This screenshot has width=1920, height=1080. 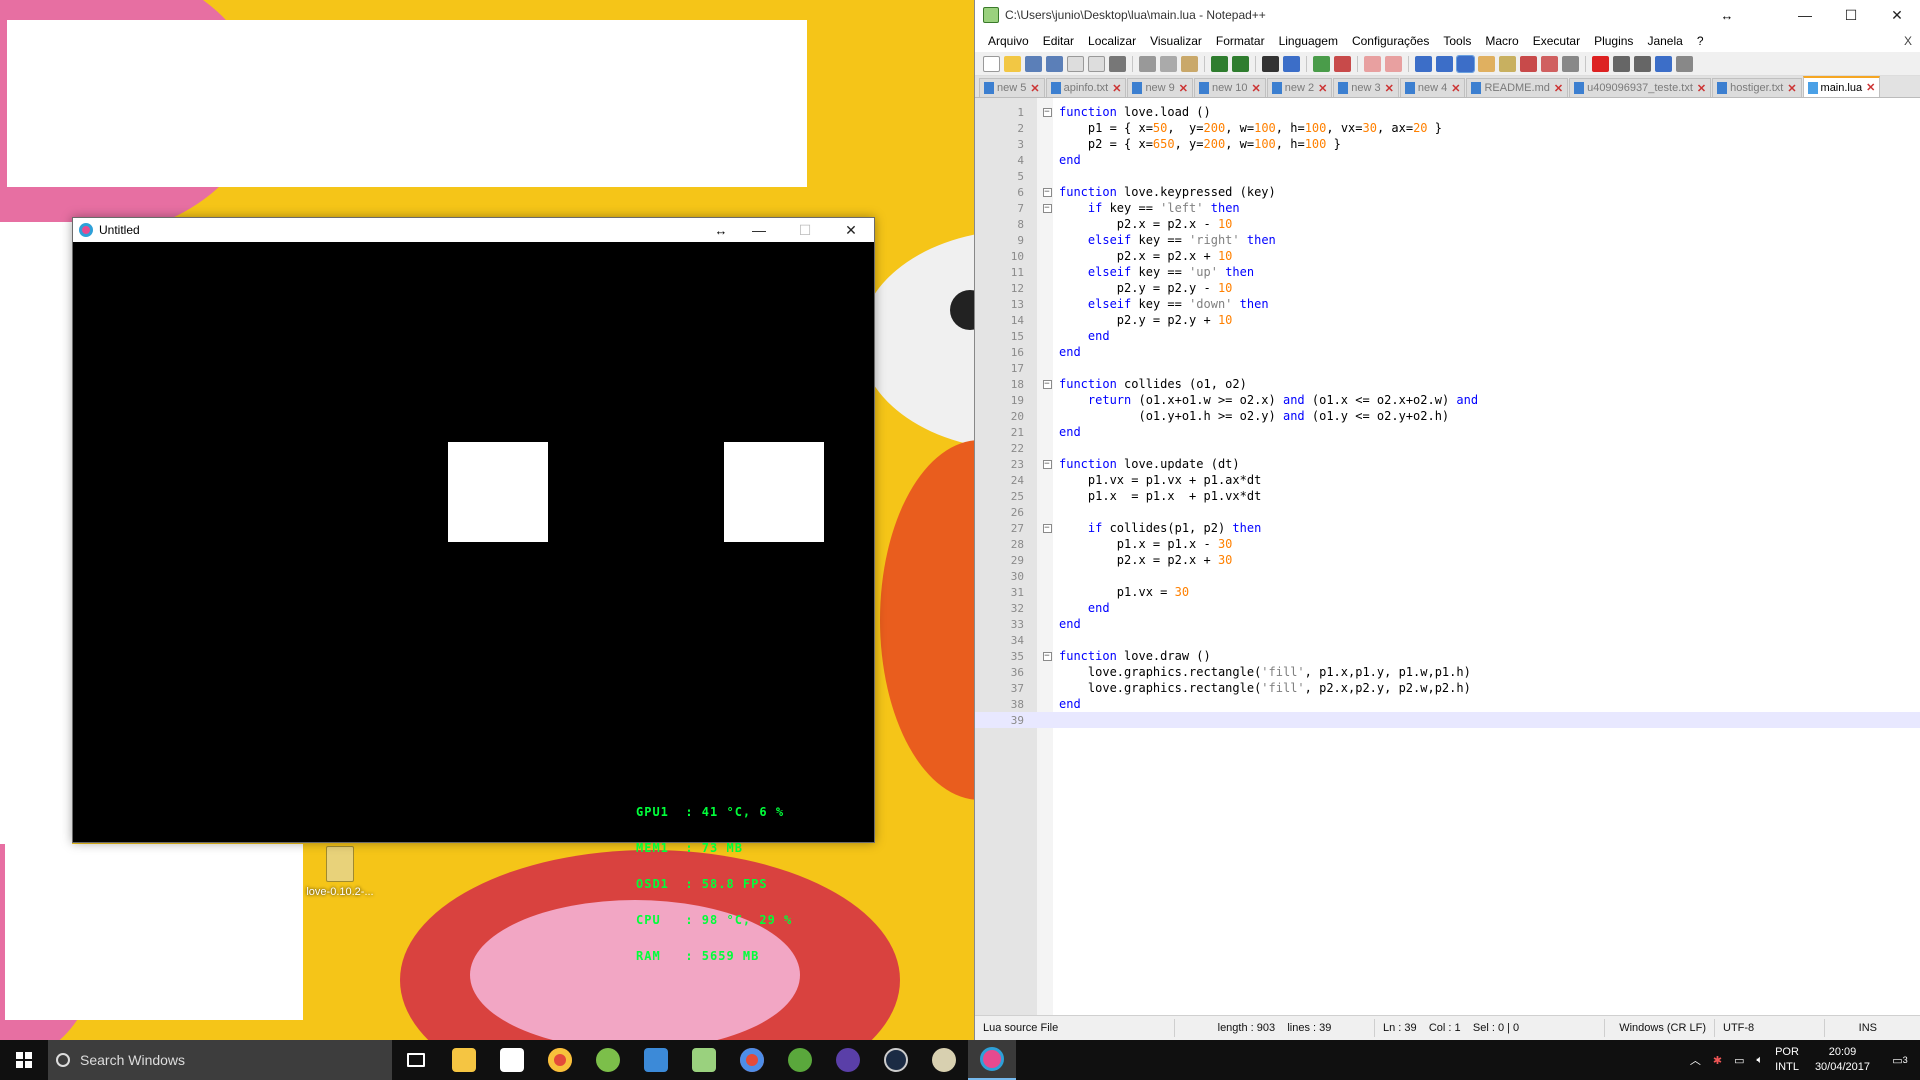 I want to click on code-line: 28 p1.x = p1.x - 30, so click(x=1447, y=544).